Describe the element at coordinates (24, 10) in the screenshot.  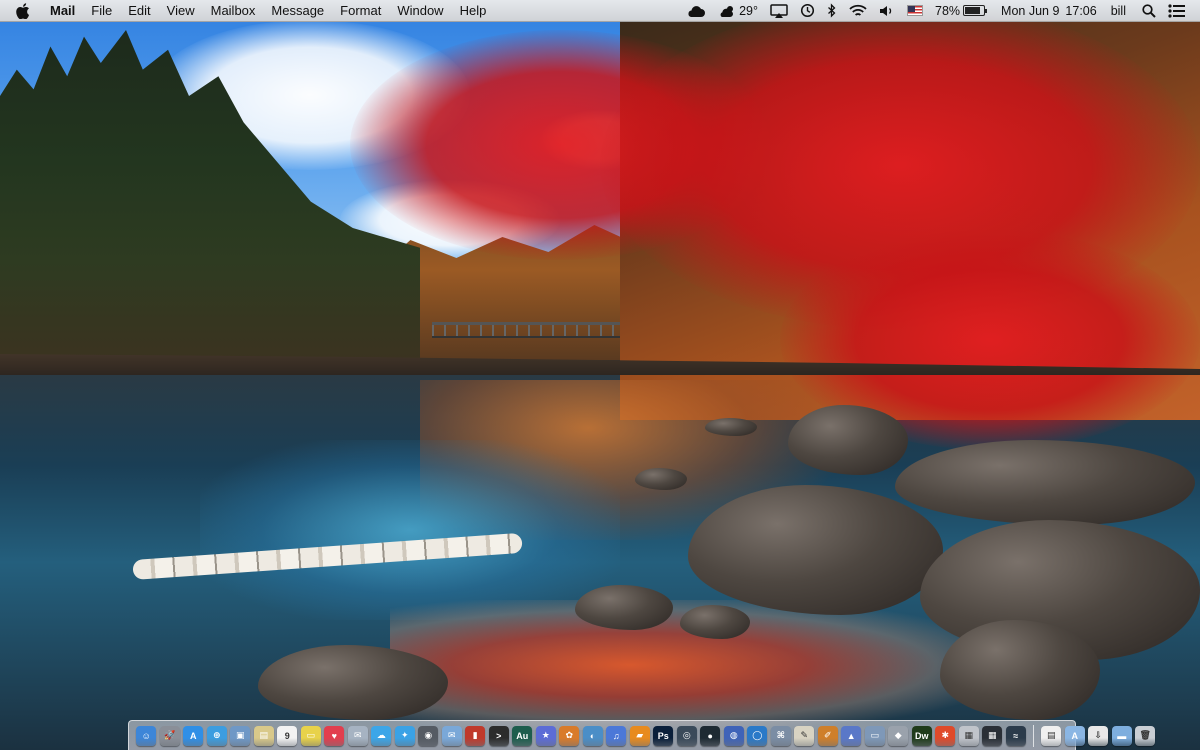
I see `apple-icon` at that location.